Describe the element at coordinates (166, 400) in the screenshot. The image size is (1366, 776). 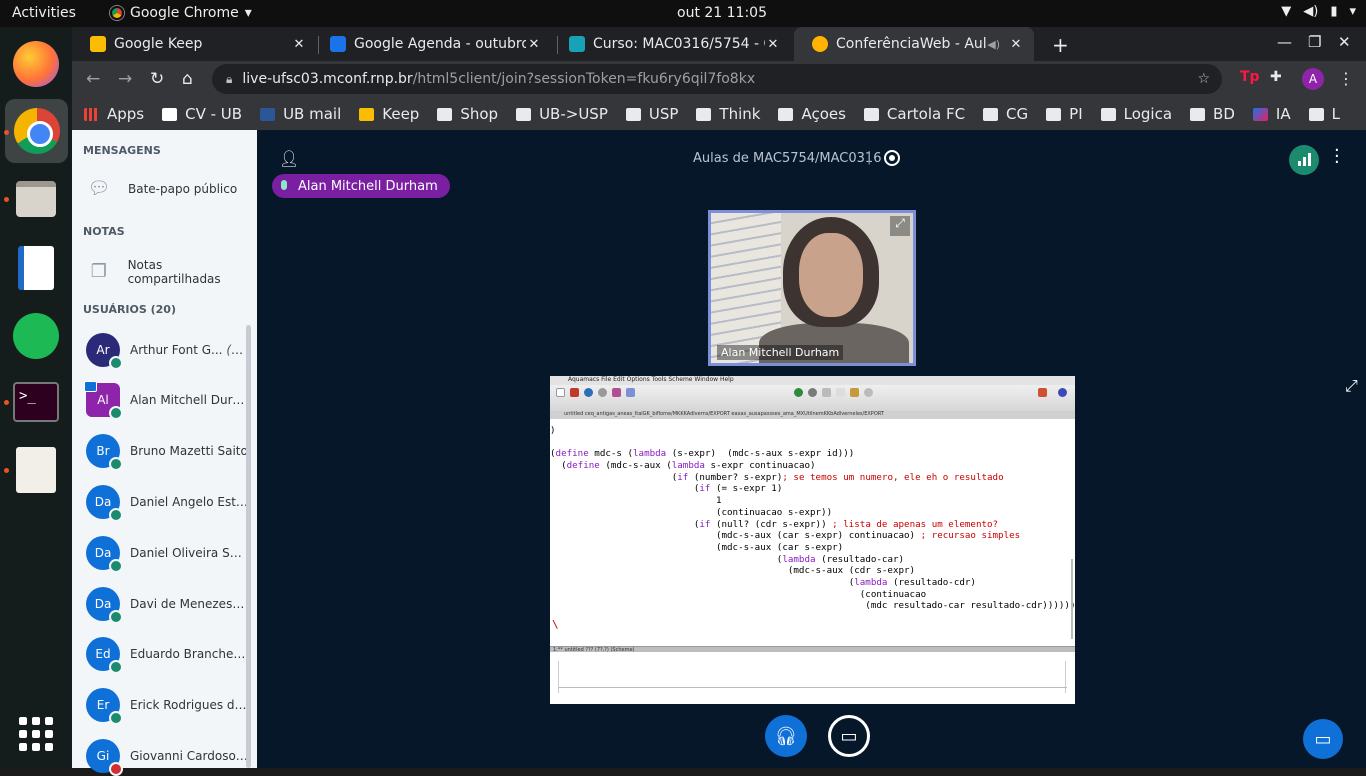
I see `user-list-item: Al Alan Mitchell Durham` at that location.